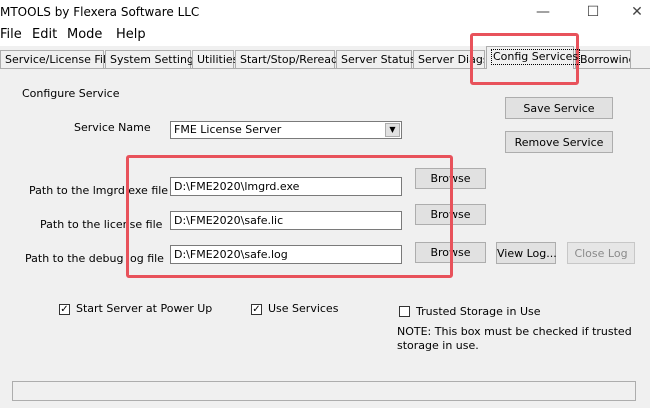  Describe the element at coordinates (286, 59) in the screenshot. I see `tab-start-stop-reread: Start/Stop/Reread` at that location.